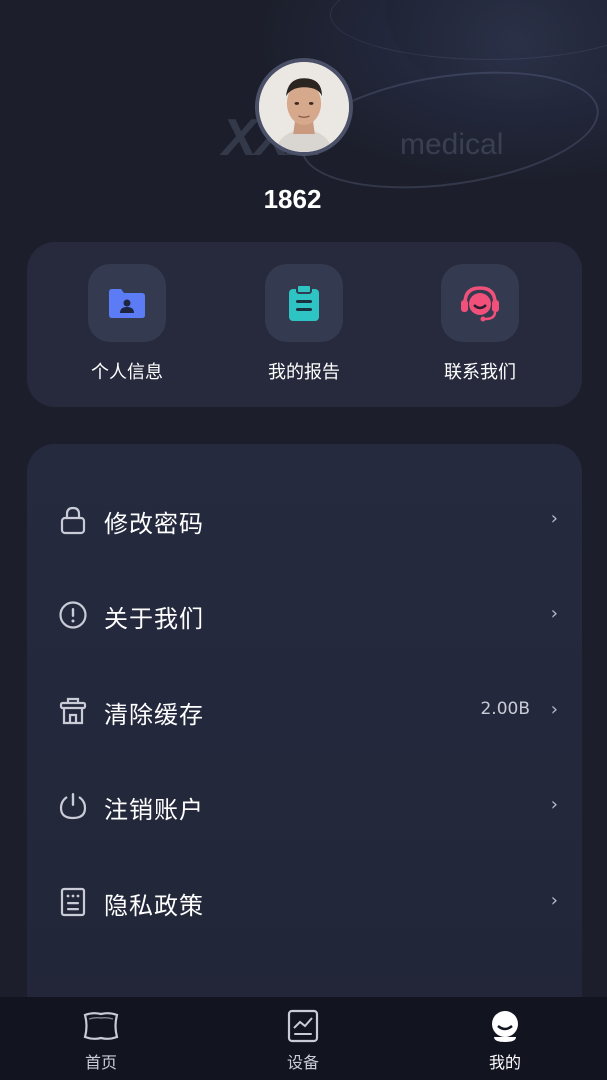 Image resolution: width=607 pixels, height=1080 pixels. Describe the element at coordinates (127, 303) in the screenshot. I see `person-folder-icon` at that location.